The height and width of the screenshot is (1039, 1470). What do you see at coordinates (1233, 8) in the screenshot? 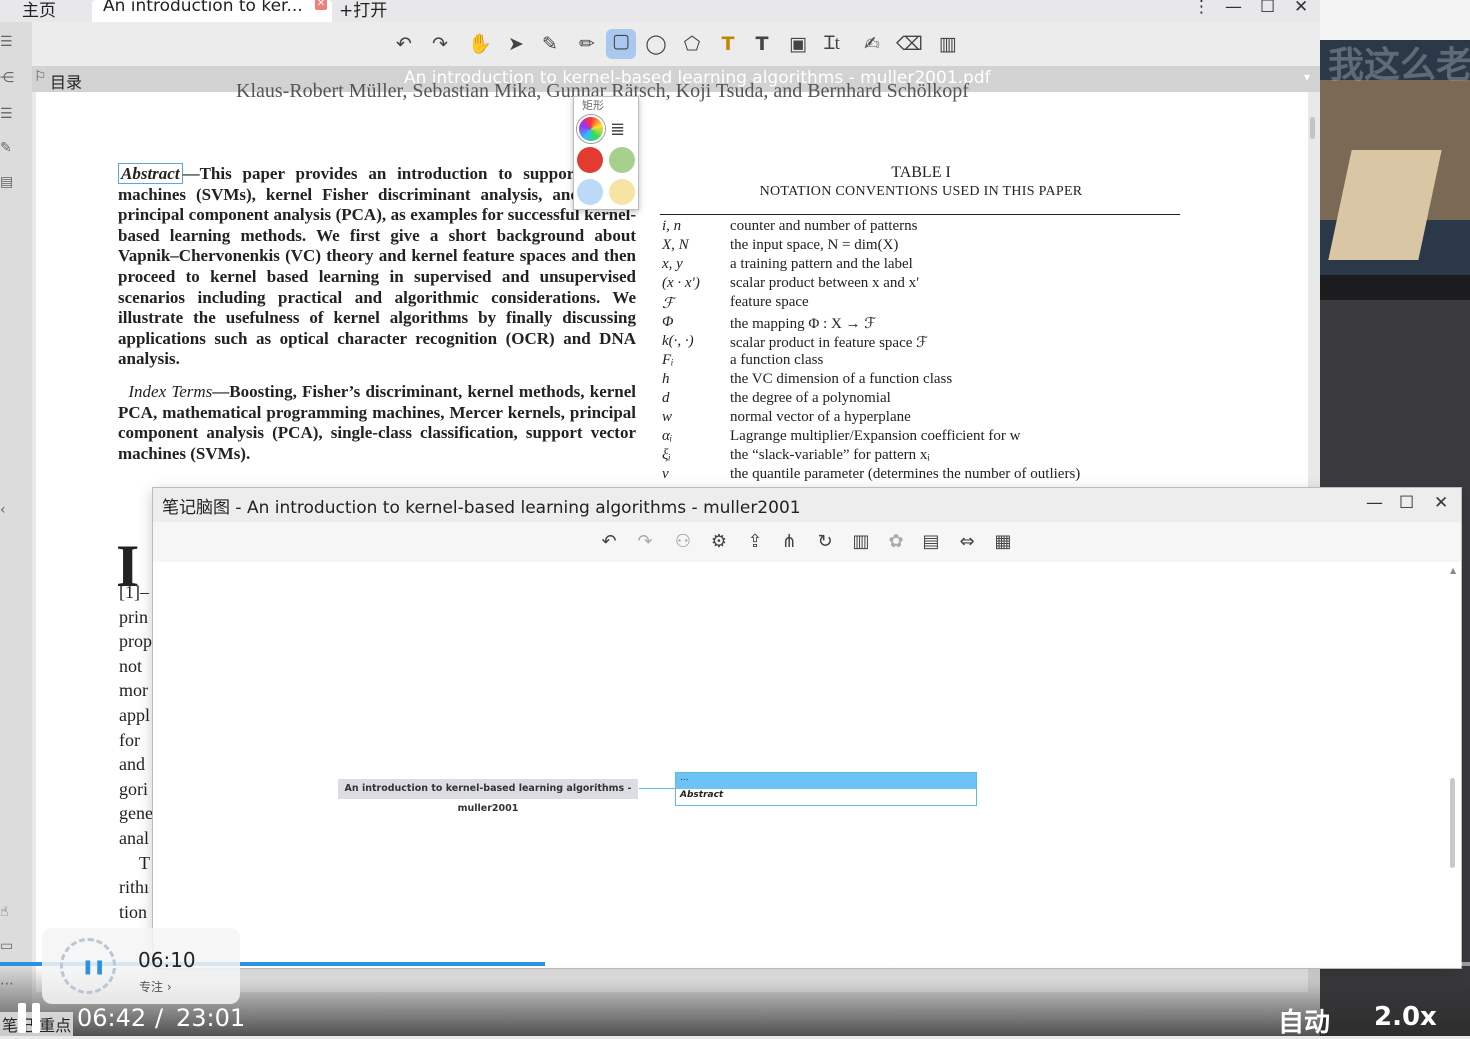
I see `minimize-button: —` at bounding box center [1233, 8].